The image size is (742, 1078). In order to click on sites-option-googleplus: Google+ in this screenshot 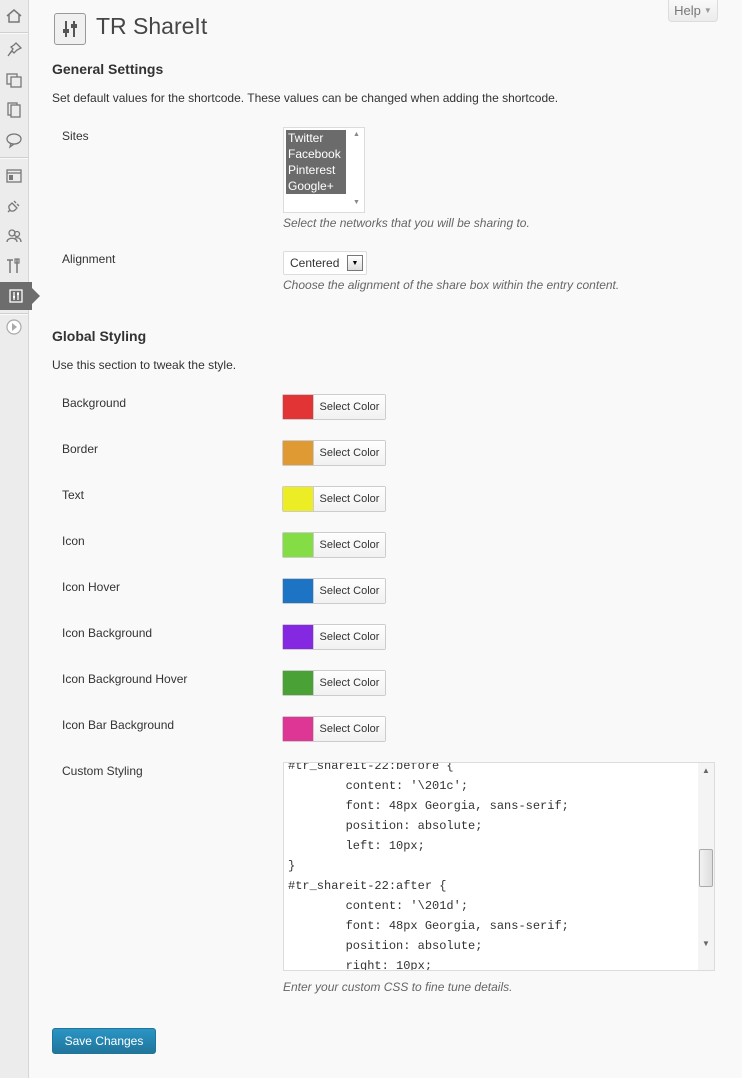, I will do `click(316, 186)`.